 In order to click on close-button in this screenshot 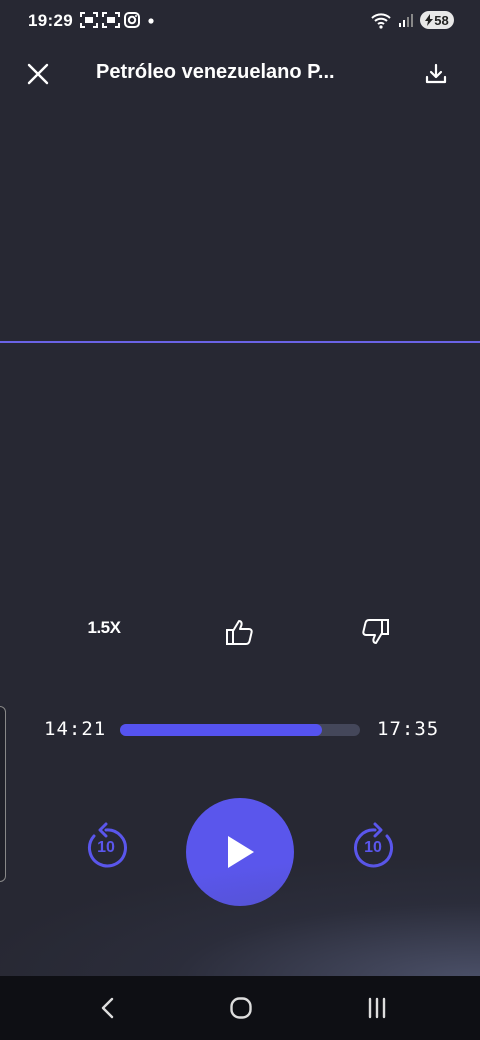, I will do `click(38, 74)`.